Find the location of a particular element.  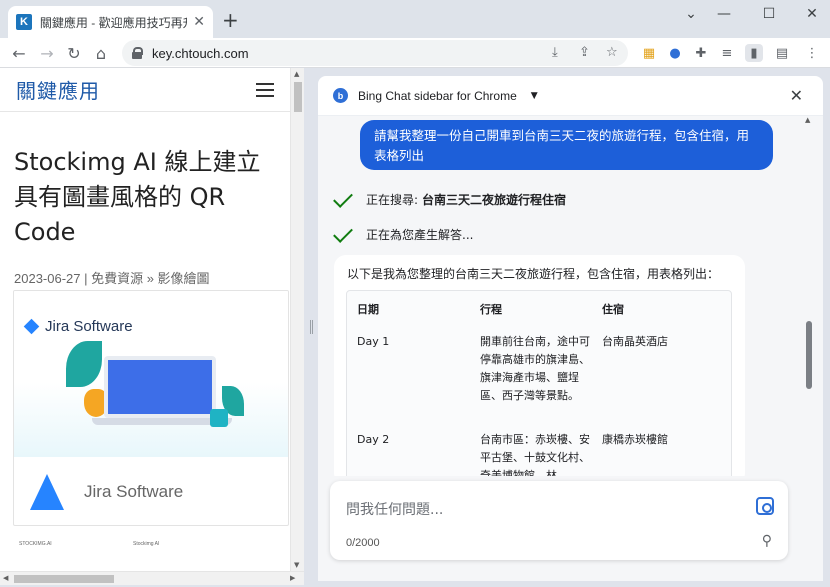

browser-tab: K 關鍵應用 - 歡迎應用技巧再升級 ✕ is located at coordinates (110, 22).